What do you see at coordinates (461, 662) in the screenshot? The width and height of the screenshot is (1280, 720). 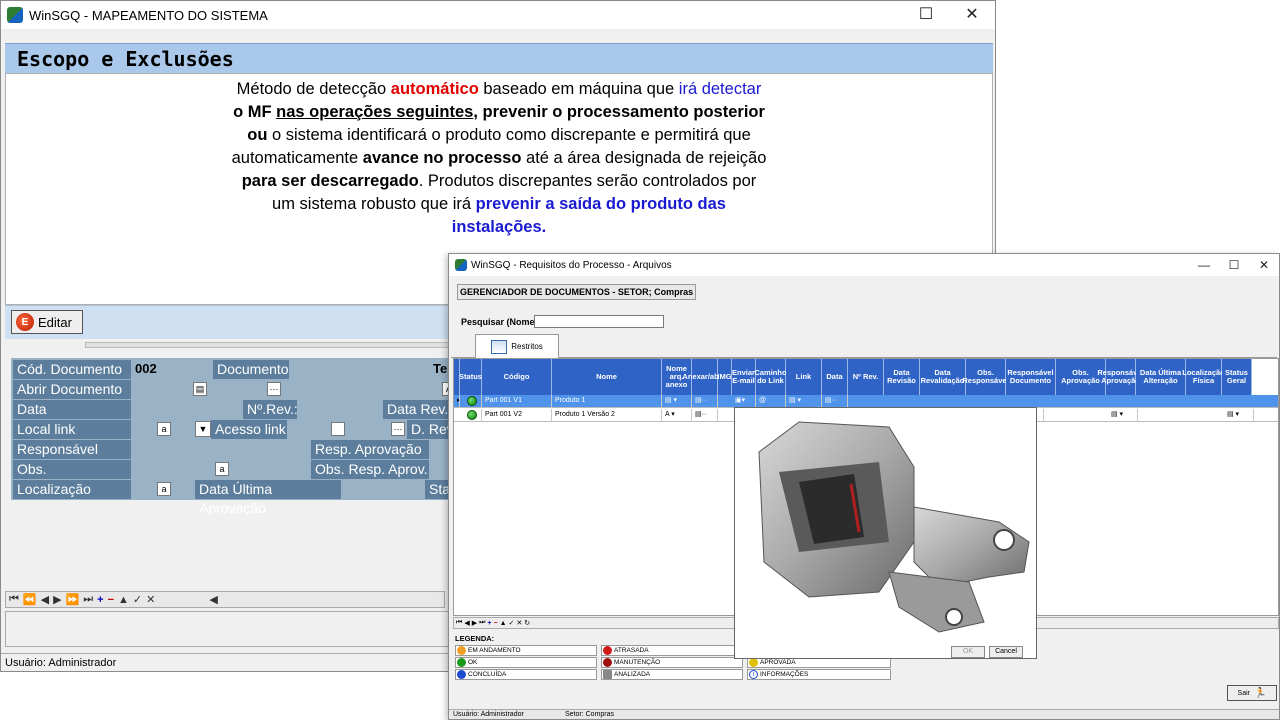 I see `green-dot-icon` at bounding box center [461, 662].